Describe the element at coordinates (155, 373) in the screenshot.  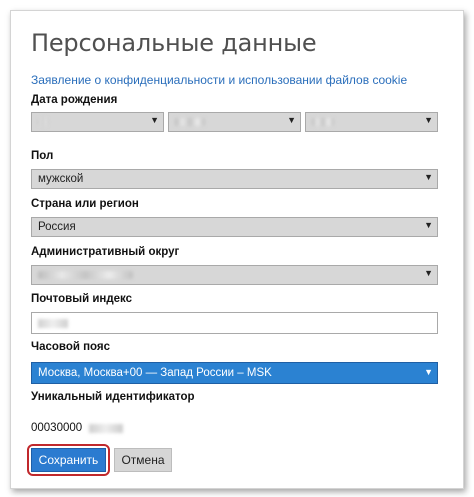
I see `timezone-value: Москва, Москва+00 — Запад России – MSK` at that location.